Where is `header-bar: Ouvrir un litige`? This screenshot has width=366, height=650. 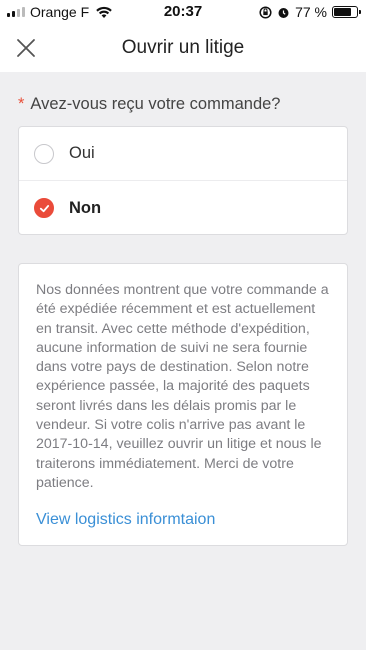
header-bar: Ouvrir un litige is located at coordinates (183, 48).